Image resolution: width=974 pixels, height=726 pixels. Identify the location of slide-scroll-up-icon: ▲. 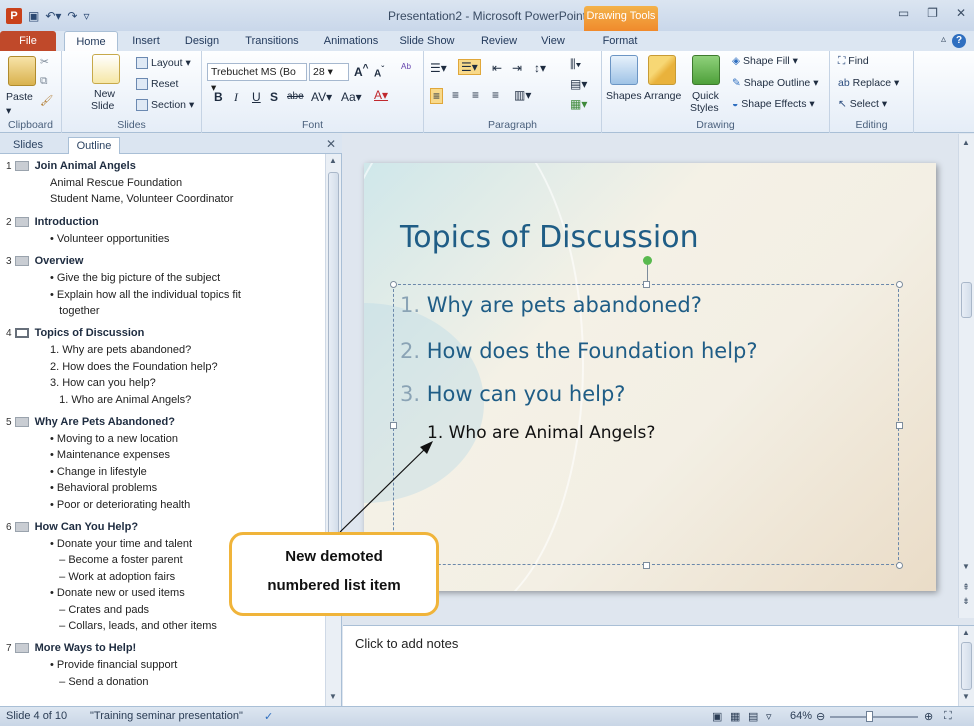
(966, 142).